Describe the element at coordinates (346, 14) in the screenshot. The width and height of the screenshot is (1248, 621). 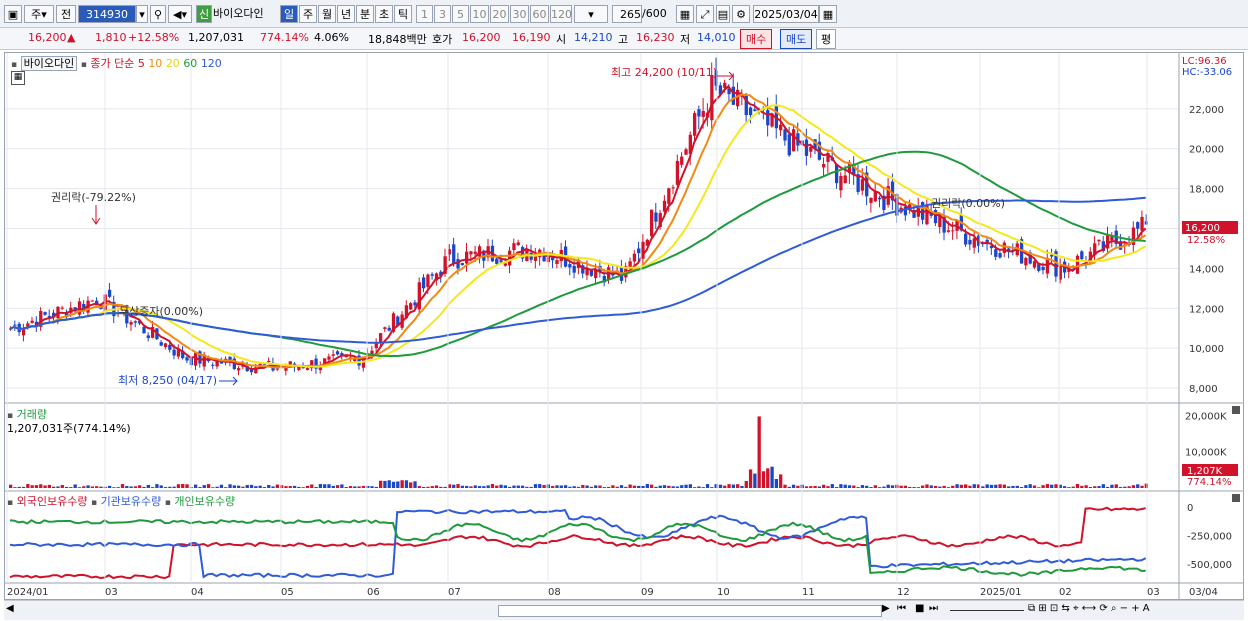
I see `period-year: 년` at that location.